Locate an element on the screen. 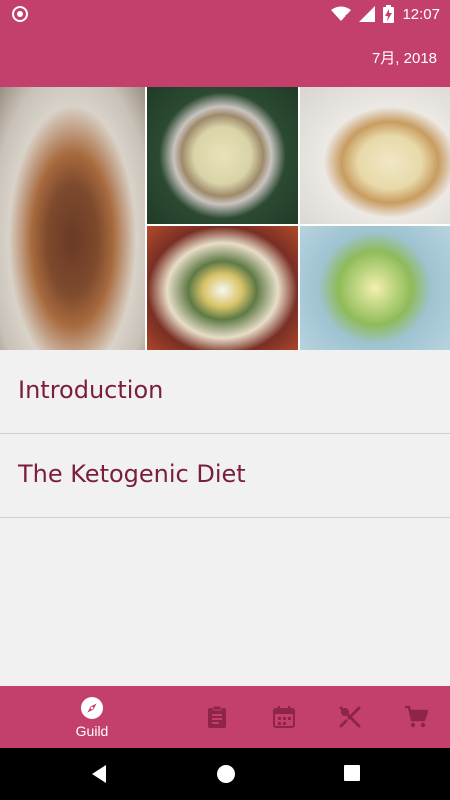 The height and width of the screenshot is (800, 450). list-item-label: Introduction is located at coordinates (91, 390).